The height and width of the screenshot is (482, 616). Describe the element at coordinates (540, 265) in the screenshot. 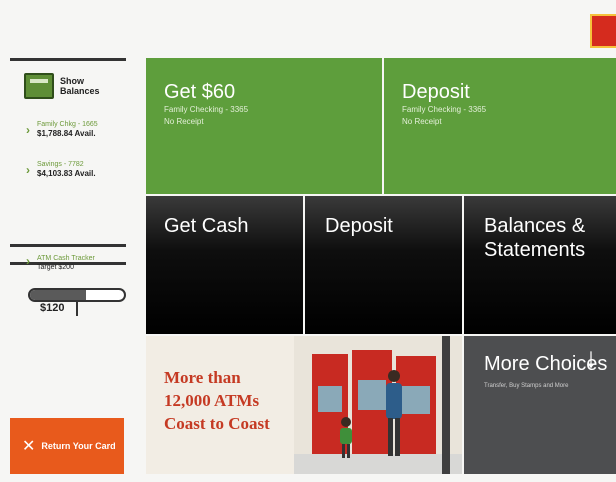

I see `balances-statements-tile: Balances & Statements` at that location.